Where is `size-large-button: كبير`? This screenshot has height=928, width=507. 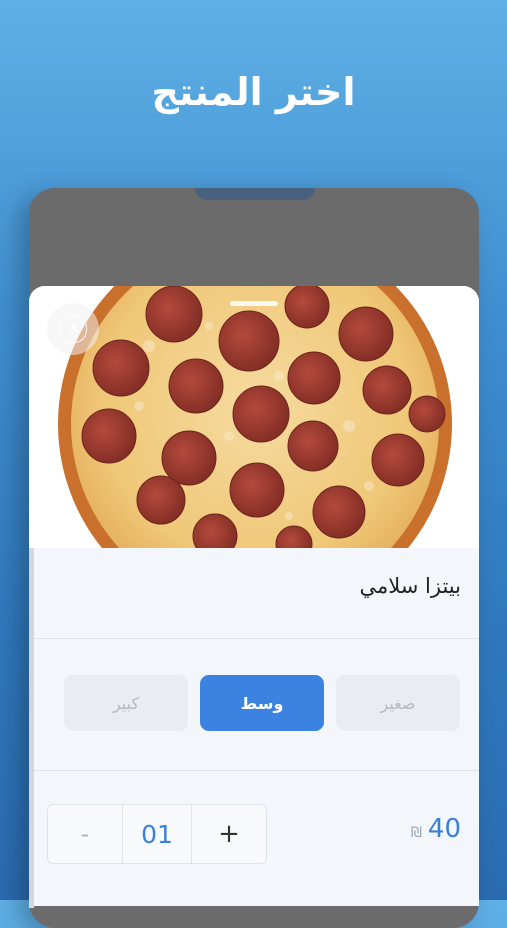 size-large-button: كبير is located at coordinates (126, 703).